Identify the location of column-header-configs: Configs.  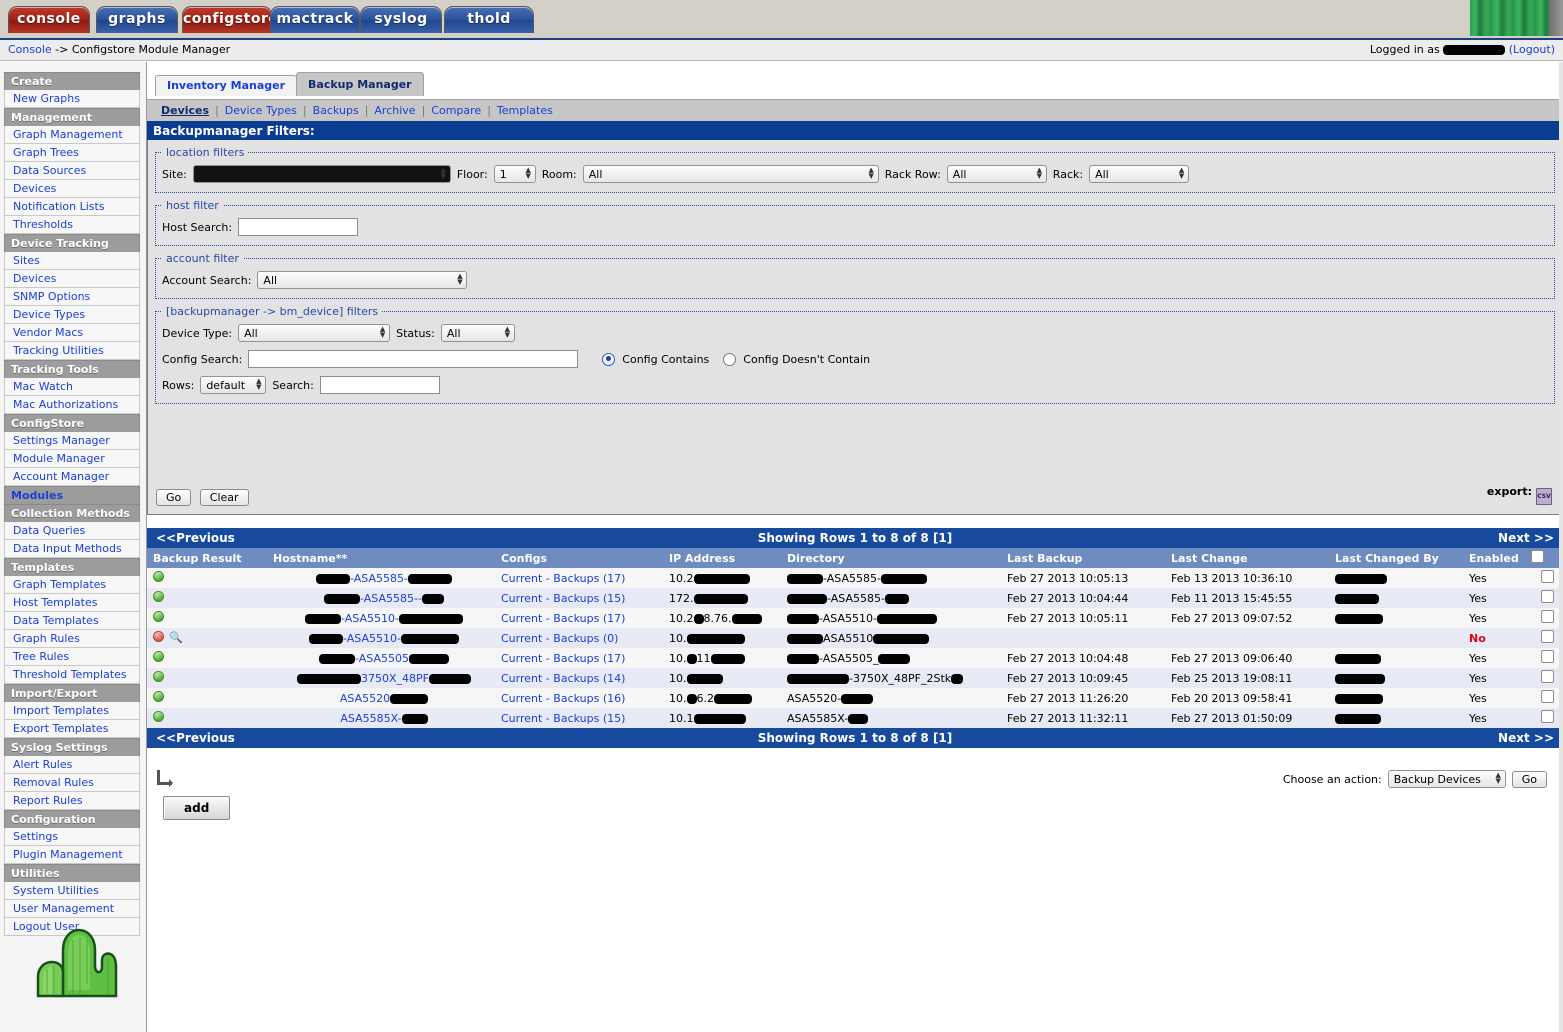
(579, 558).